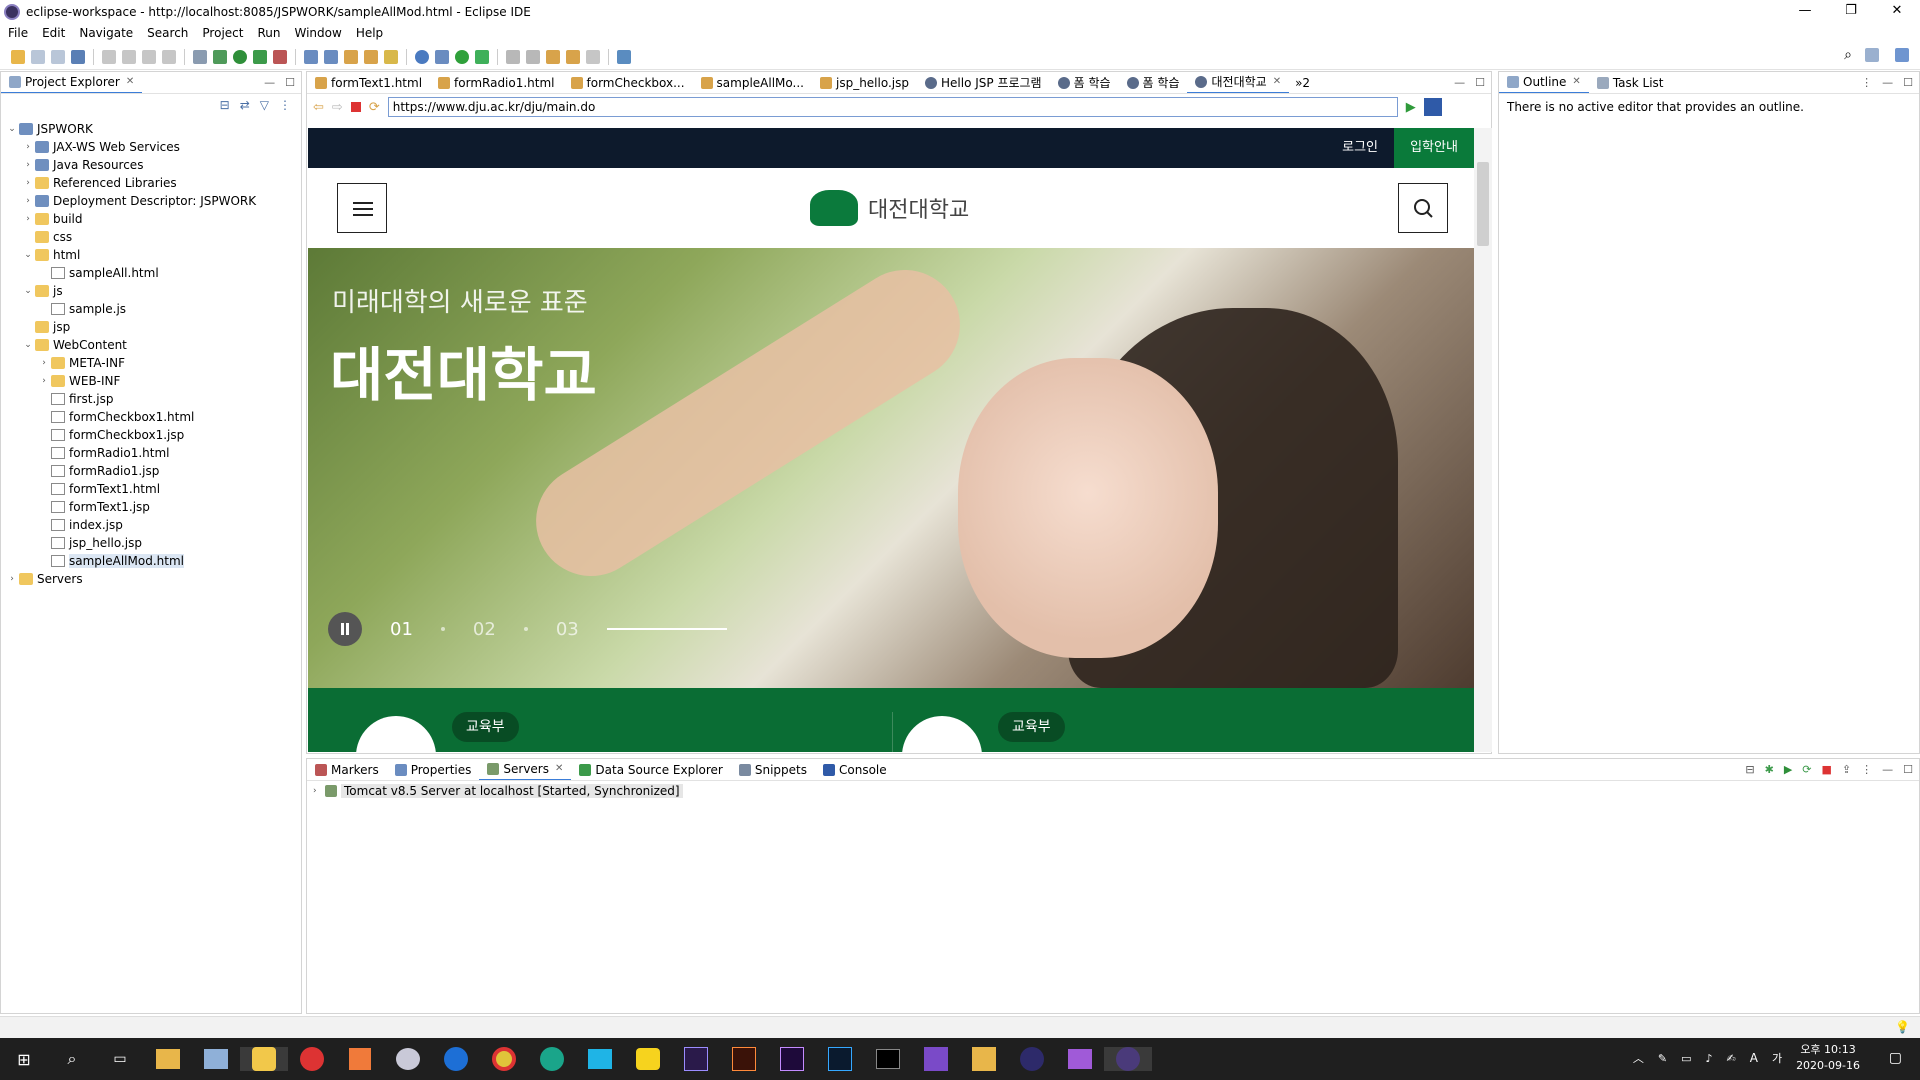  Describe the element at coordinates (1432, 107) in the screenshot. I see `browser-menu-icon` at that location.